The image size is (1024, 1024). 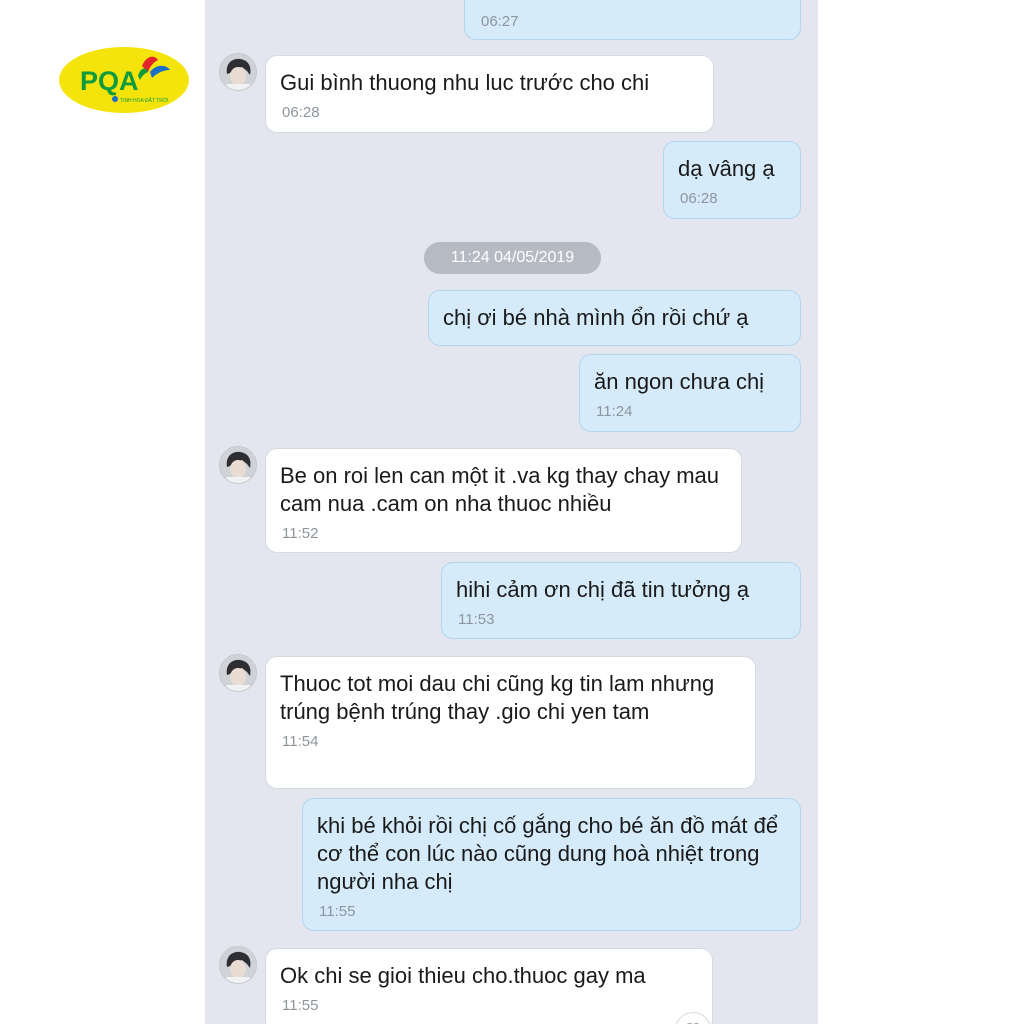 What do you see at coordinates (726, 168) in the screenshot?
I see `message-text: dạ vâng ạ` at bounding box center [726, 168].